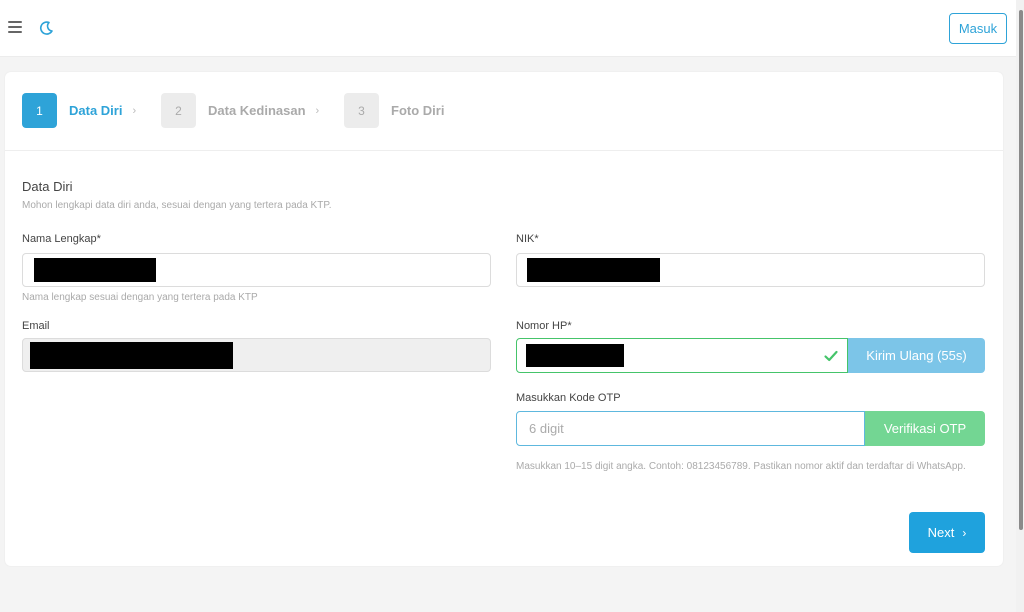 Image resolution: width=1024 pixels, height=612 pixels. I want to click on full-name-input, so click(256, 270).